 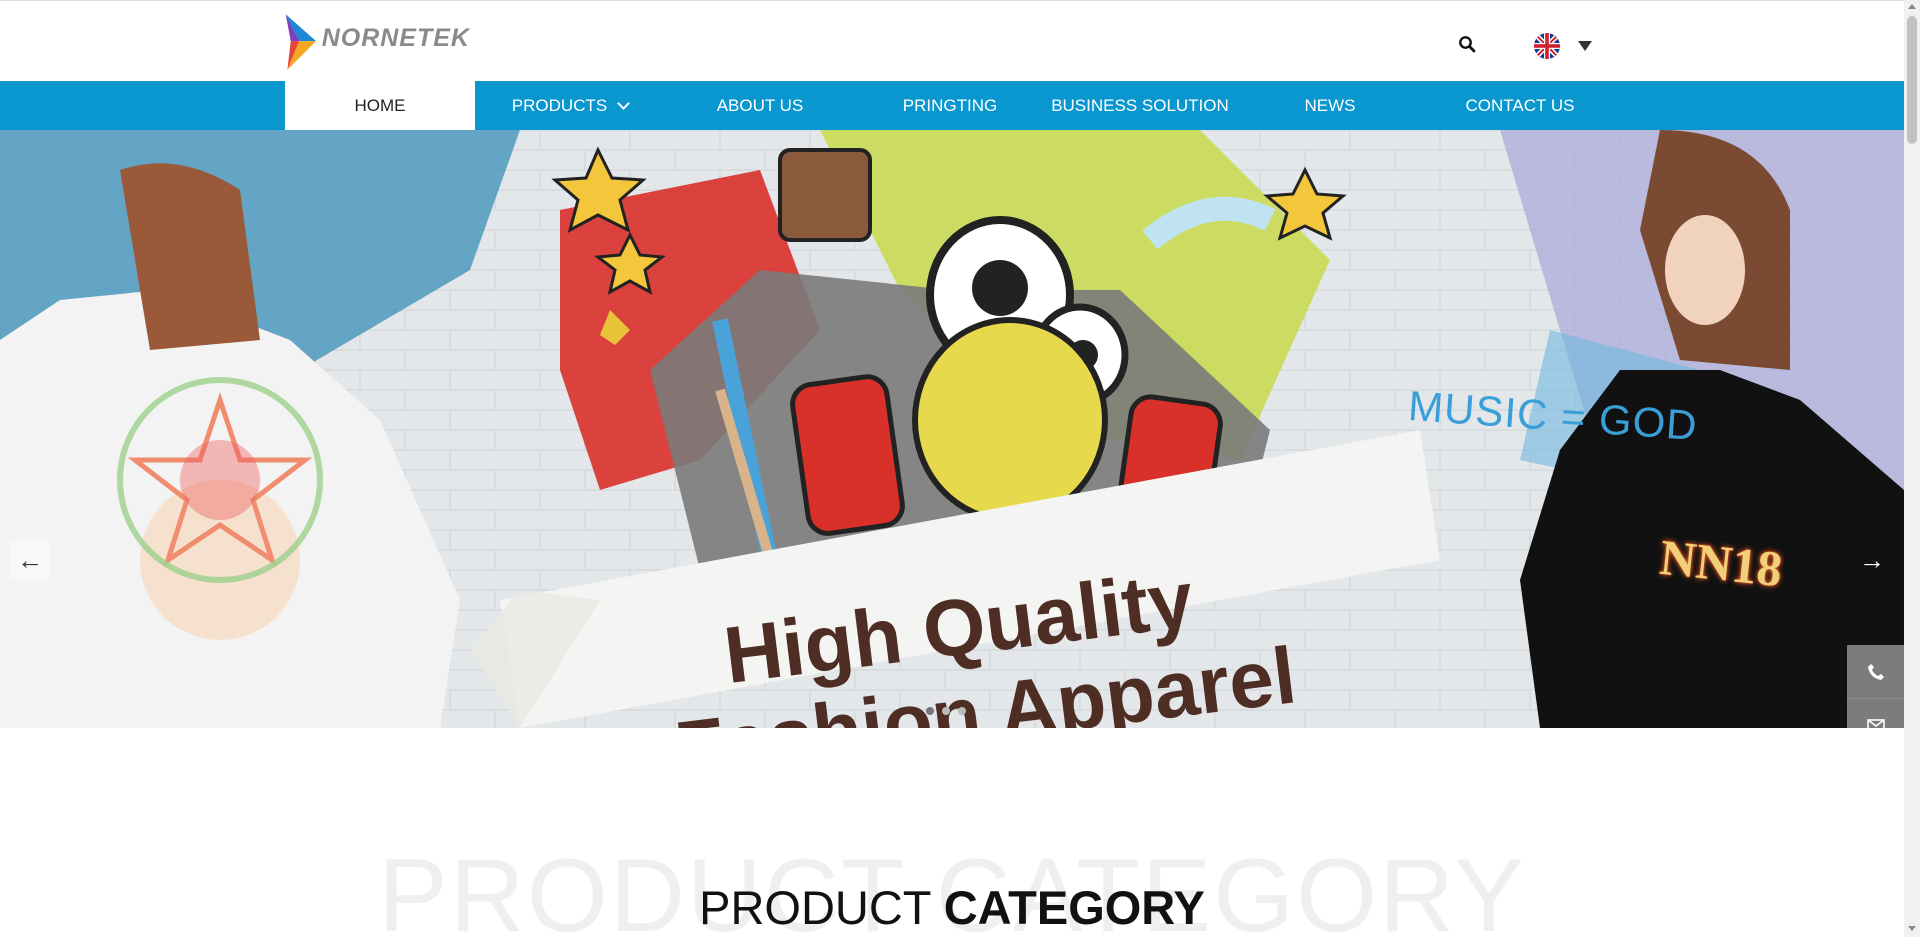 I want to click on nav-item-products: PRODUCTS, so click(x=570, y=105).